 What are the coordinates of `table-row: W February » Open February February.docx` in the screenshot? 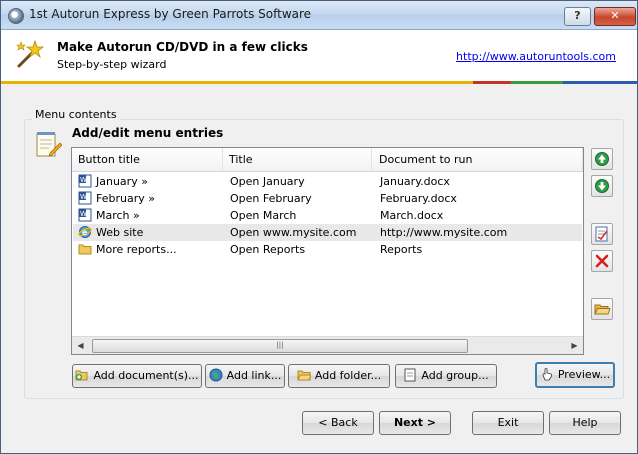 It's located at (327, 198).